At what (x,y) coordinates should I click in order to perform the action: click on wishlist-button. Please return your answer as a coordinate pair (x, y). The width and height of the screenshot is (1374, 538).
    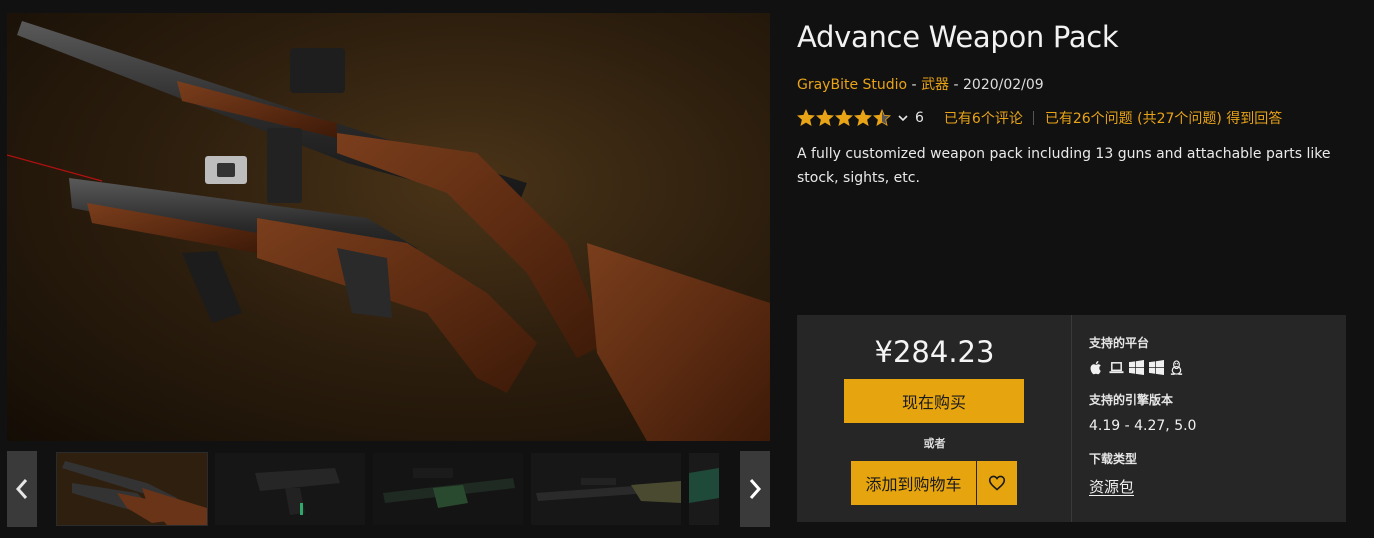
    Looking at the image, I should click on (997, 483).